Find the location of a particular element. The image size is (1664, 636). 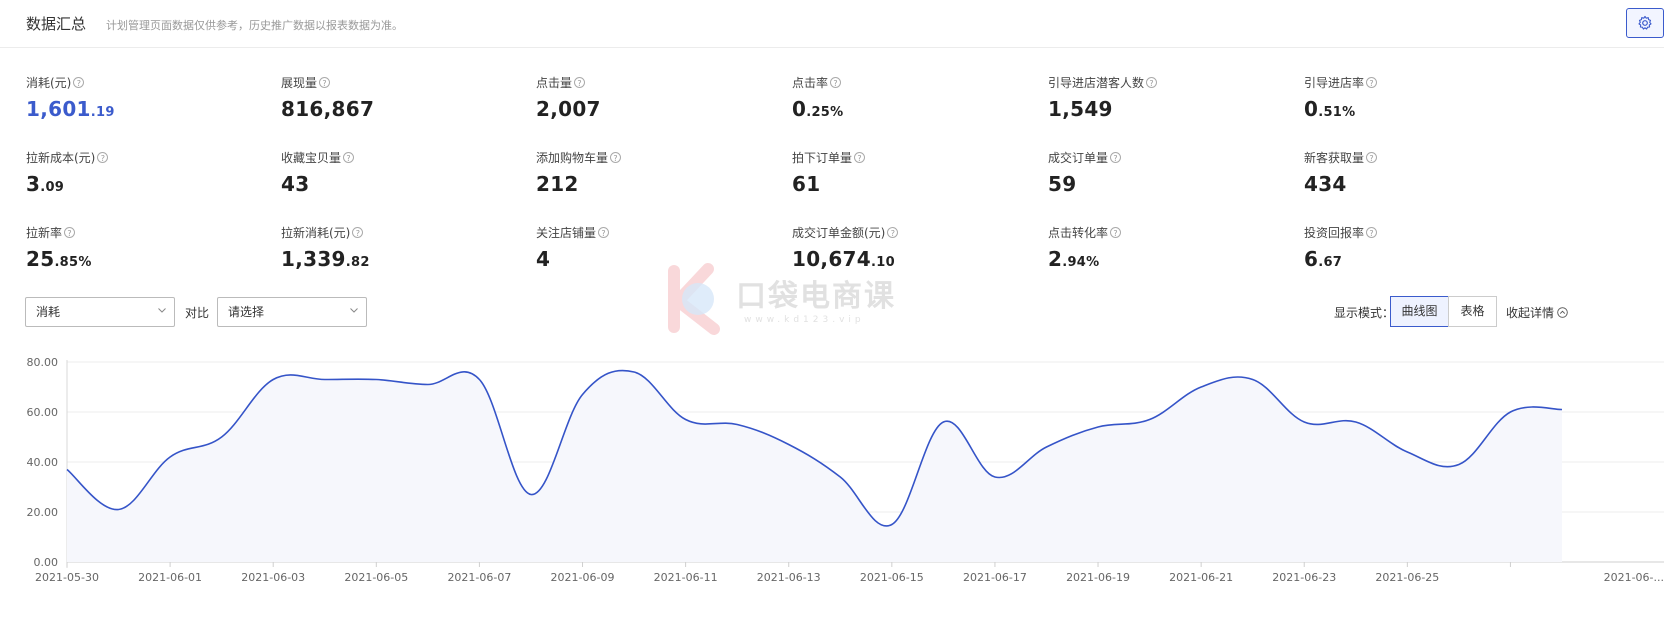

metric-label-text: 引导进店率 is located at coordinates (1334, 83).